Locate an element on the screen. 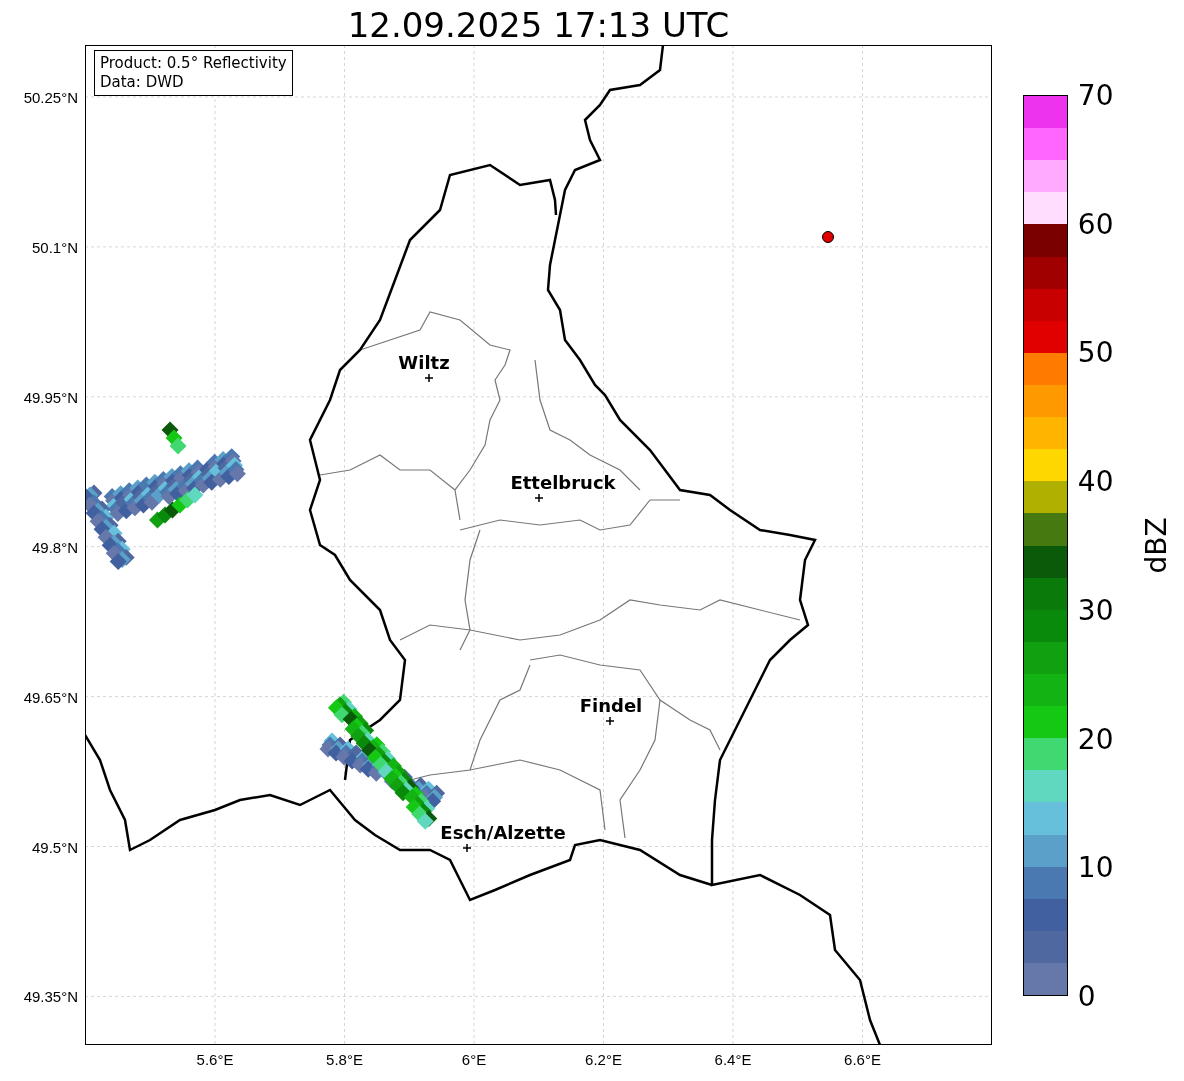 The height and width of the screenshot is (1081, 1184). location-marker is located at coordinates (828, 237).